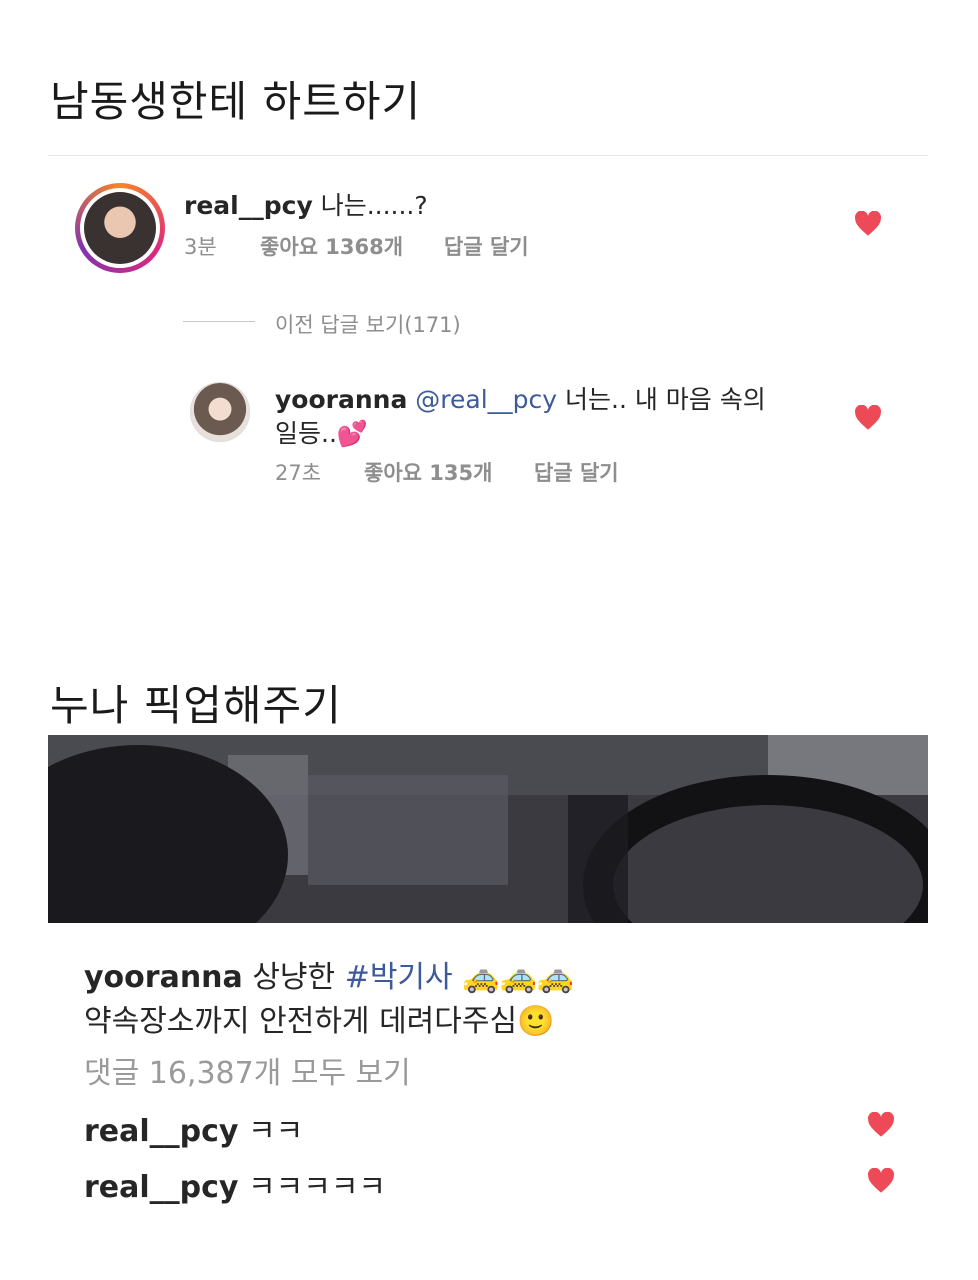 Image resolution: width=978 pixels, height=1280 pixels. I want to click on reply-likes: 좋아요 135개, so click(428, 472).